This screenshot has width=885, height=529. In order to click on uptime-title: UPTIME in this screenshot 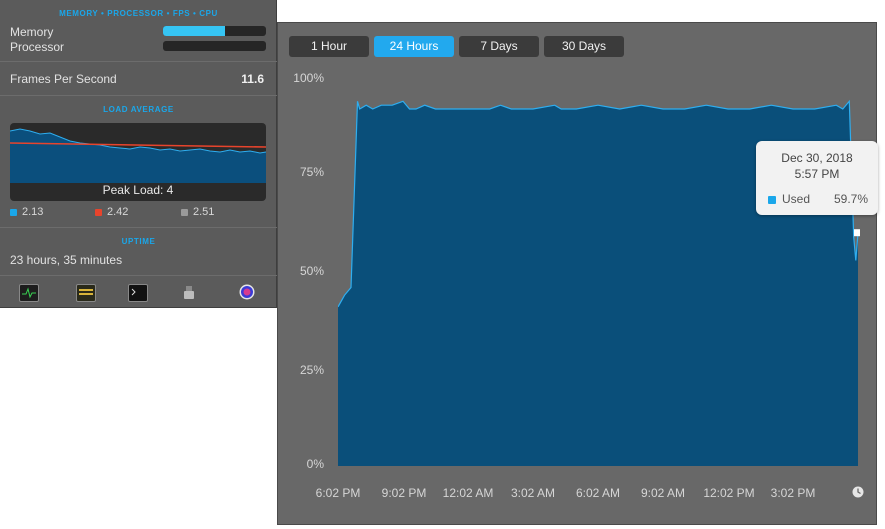, I will do `click(138, 241)`.